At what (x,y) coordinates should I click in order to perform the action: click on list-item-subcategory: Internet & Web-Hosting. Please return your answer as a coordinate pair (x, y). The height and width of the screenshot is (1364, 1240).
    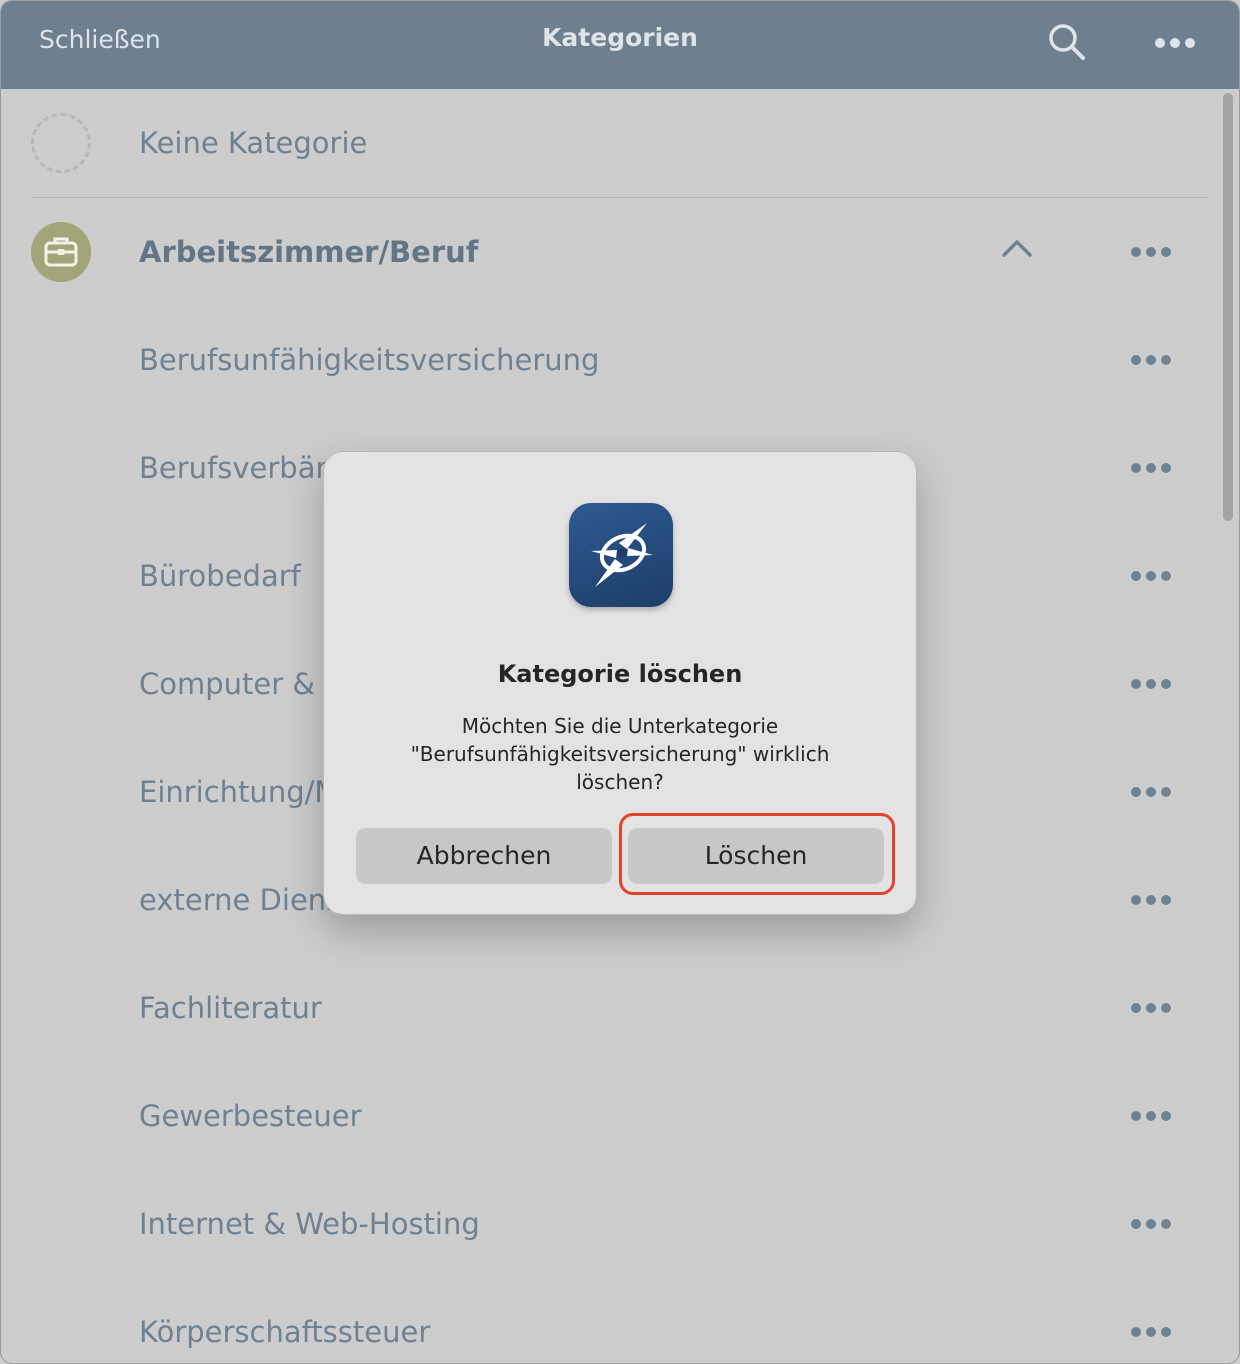
    Looking at the image, I should click on (606, 1224).